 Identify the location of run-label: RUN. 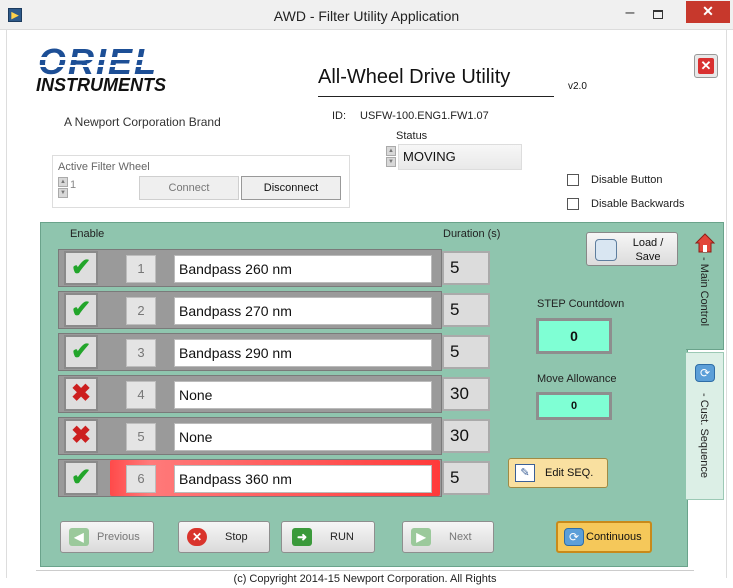
(342, 537).